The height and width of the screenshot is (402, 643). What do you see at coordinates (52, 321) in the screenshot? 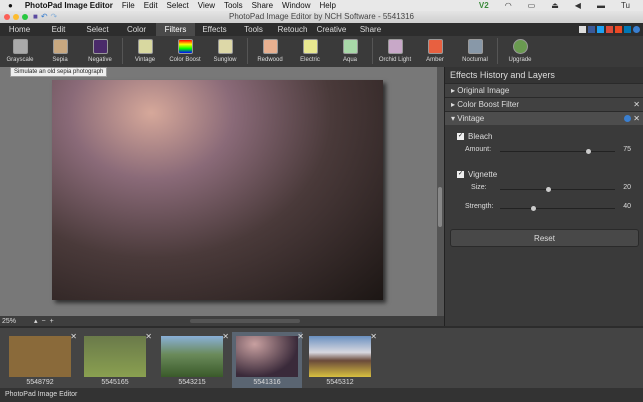
I see `zoom-in-button: +` at bounding box center [52, 321].